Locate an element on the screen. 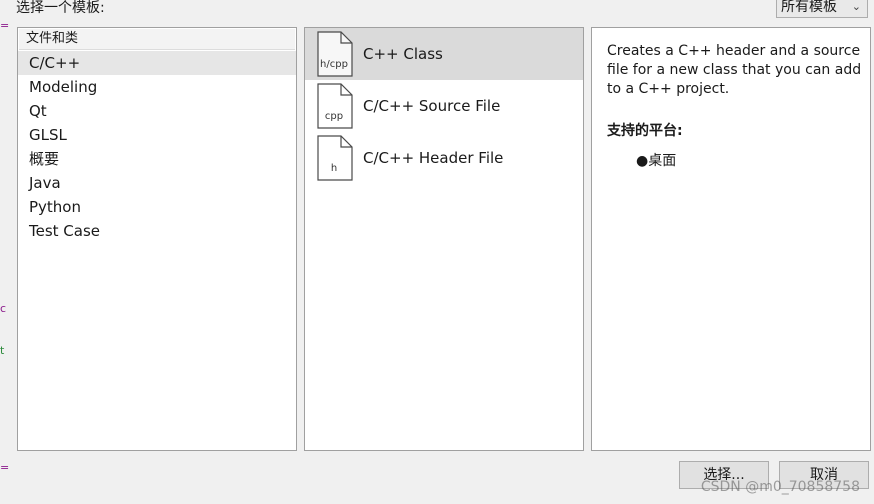 The image size is (874, 504). file-icon: h/cpp is located at coordinates (334, 54).